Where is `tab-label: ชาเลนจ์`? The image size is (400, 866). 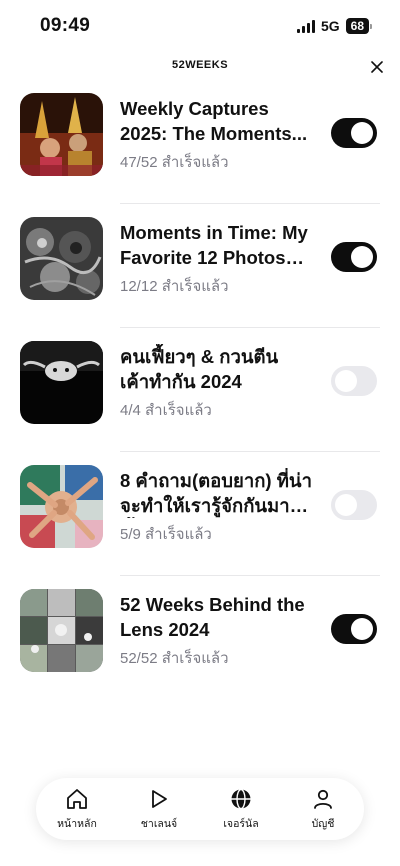 tab-label: ชาเลนจ์ is located at coordinates (159, 823).